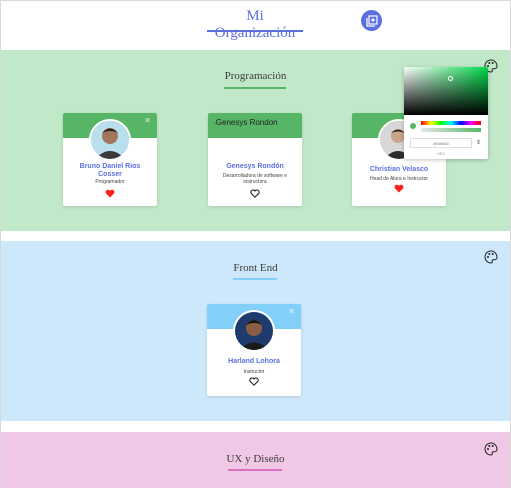 The image size is (511, 488). I want to click on title-underline, so click(255, 31).